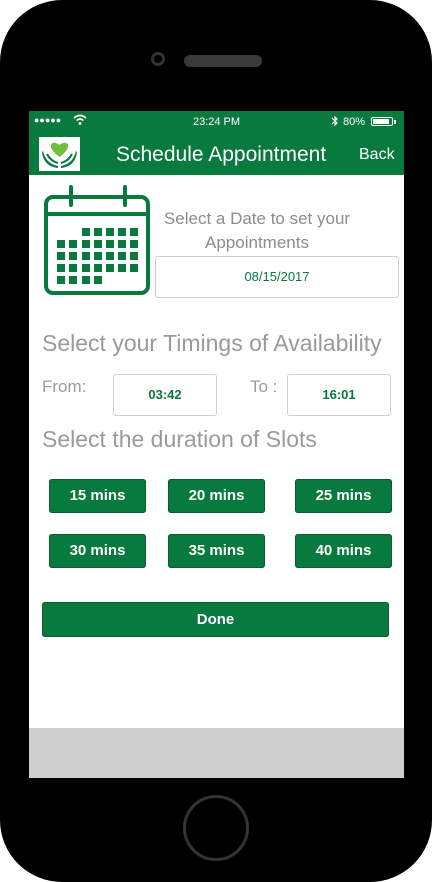  I want to click on bluetooth-icon, so click(334, 121).